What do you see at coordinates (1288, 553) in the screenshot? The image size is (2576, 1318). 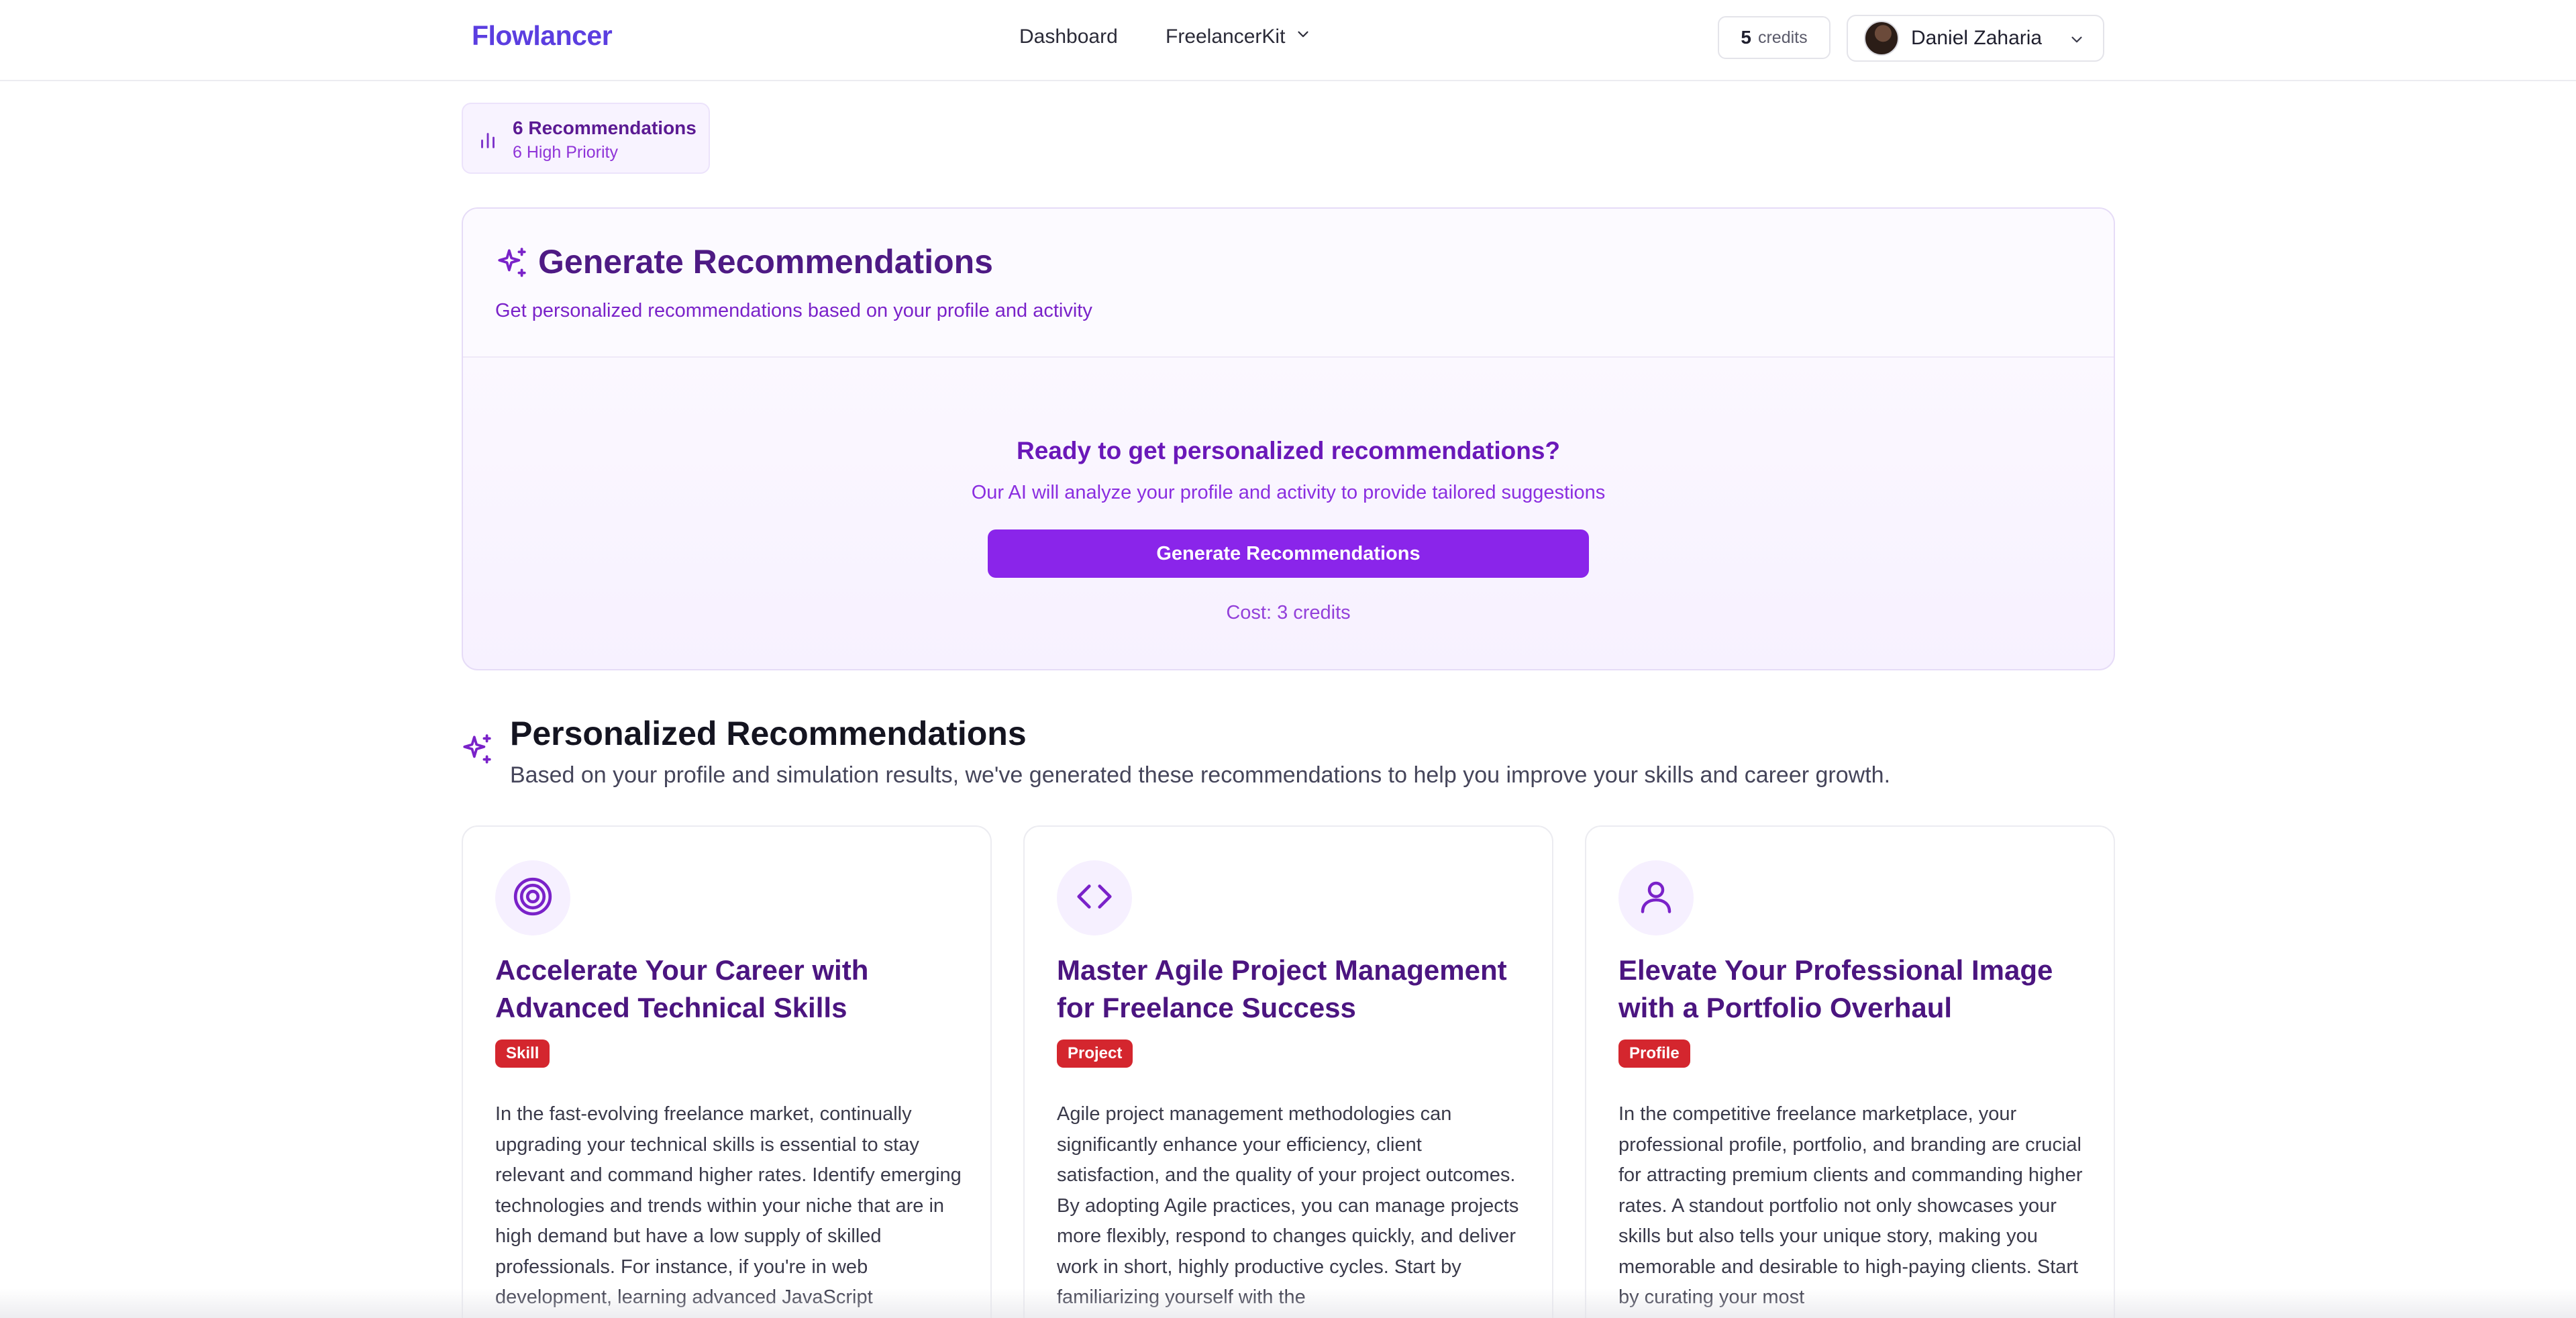 I see `generate-recommendations-button: Generate Recommendations` at bounding box center [1288, 553].